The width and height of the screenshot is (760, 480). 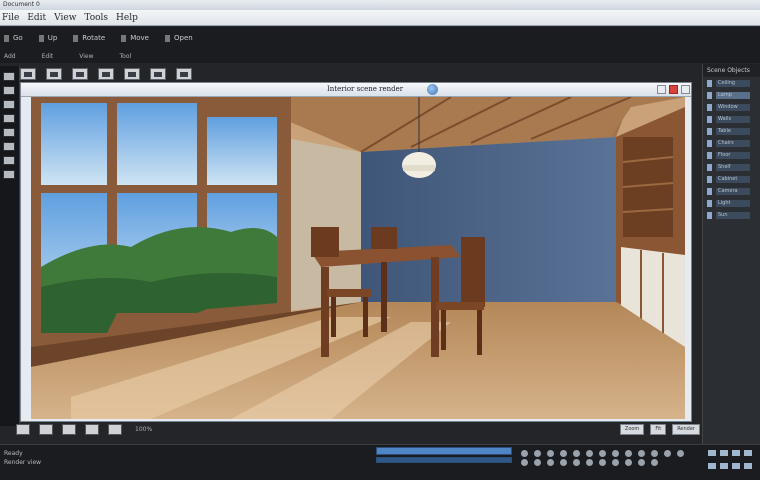 What do you see at coordinates (673, 89) in the screenshot?
I see `close-icon` at bounding box center [673, 89].